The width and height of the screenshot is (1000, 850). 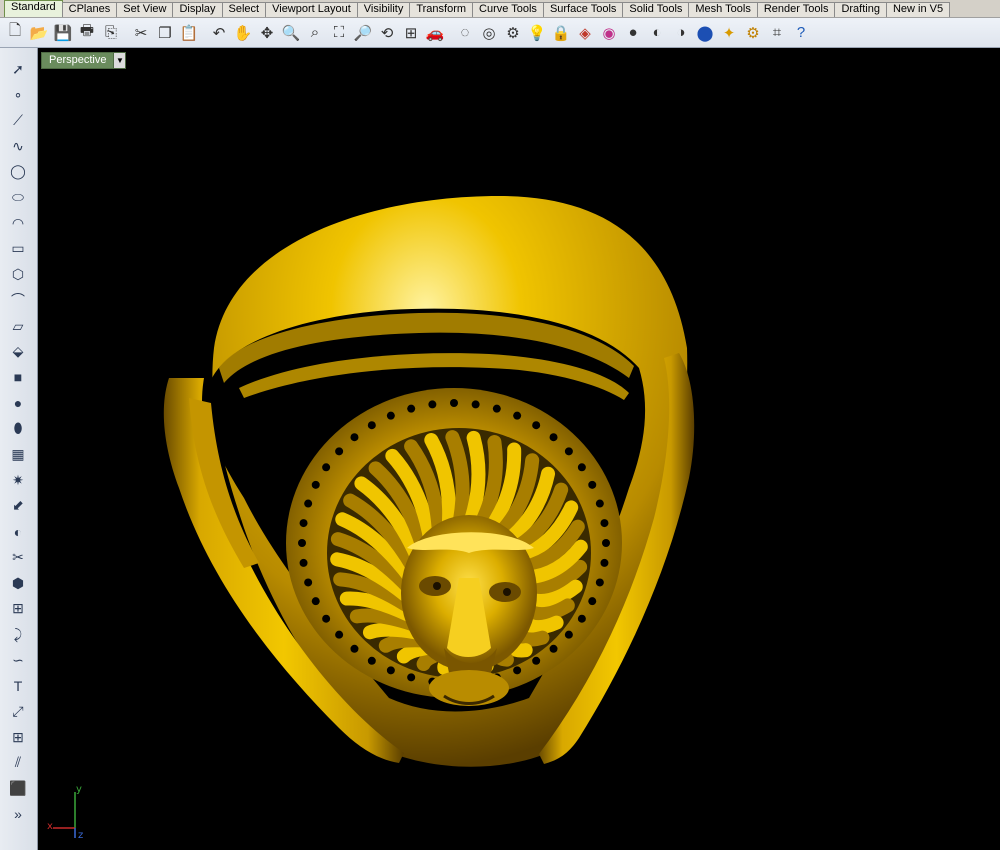 I want to click on split-icon: ✂, so click(x=18, y=557).